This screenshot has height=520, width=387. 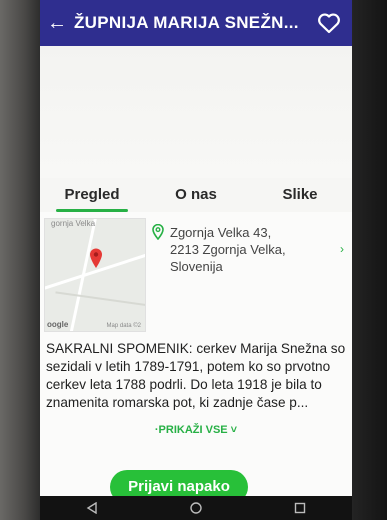 What do you see at coordinates (196, 430) in the screenshot?
I see `show-all-link: ·PRIKAŽI VSE ˅` at bounding box center [196, 430].